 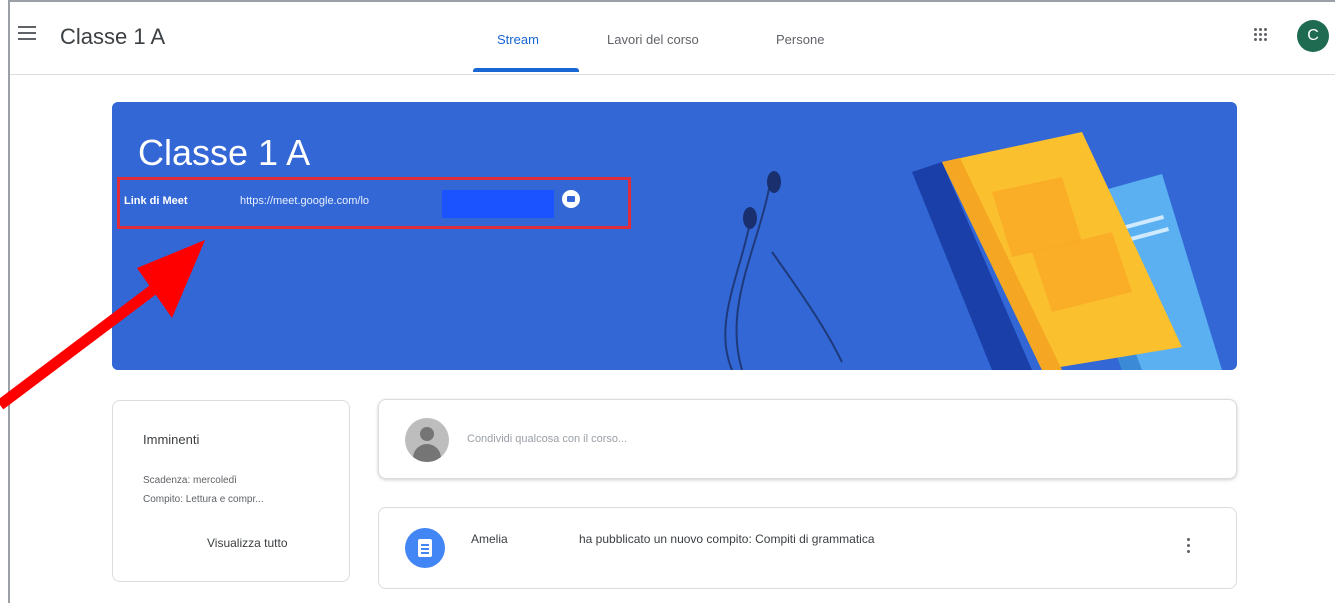 What do you see at coordinates (973, 251) in the screenshot?
I see `banner-illustration` at bounding box center [973, 251].